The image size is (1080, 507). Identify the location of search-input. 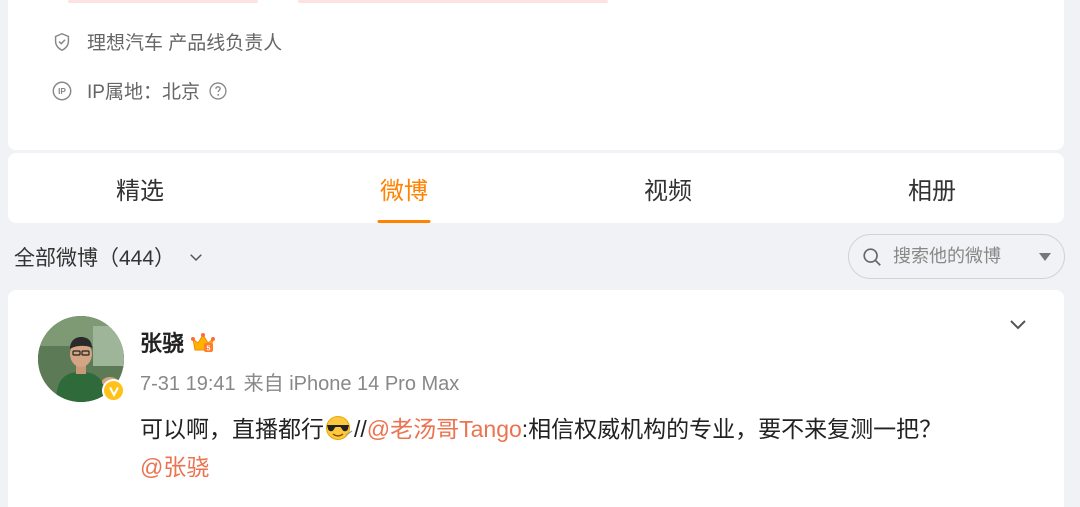
(953, 256).